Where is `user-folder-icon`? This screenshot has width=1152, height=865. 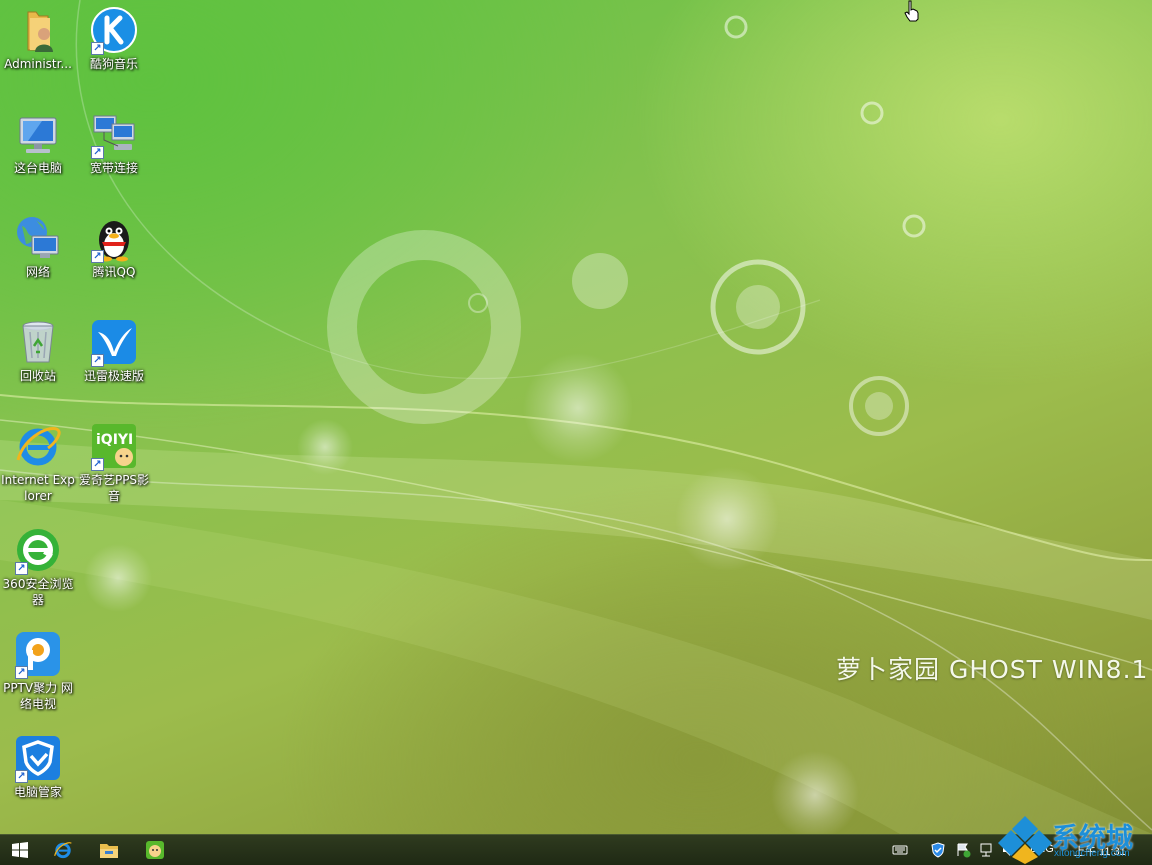
user-folder-icon is located at coordinates (38, 30).